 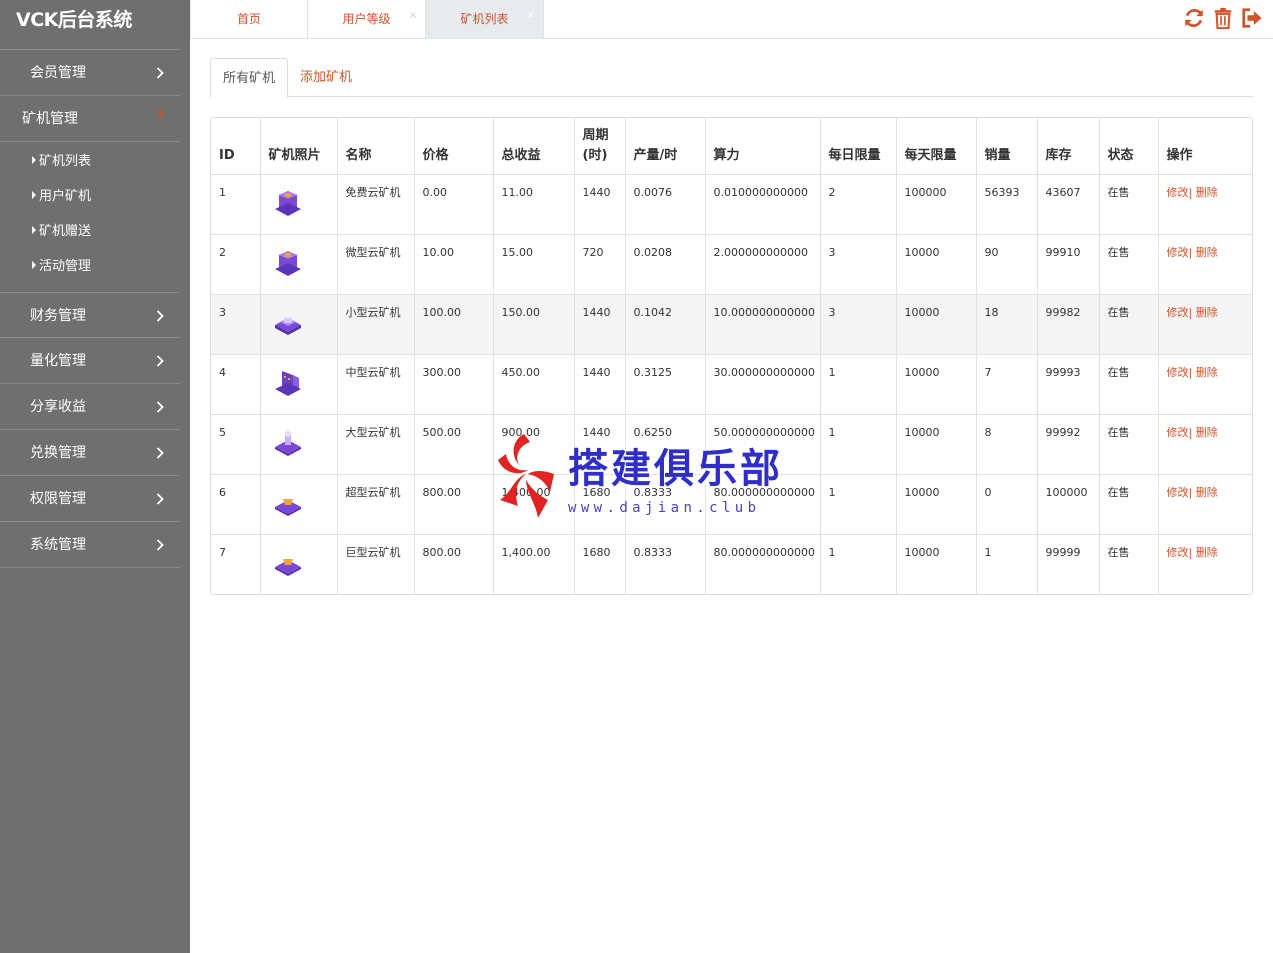 What do you see at coordinates (600, 146) in the screenshot?
I see `column-header-period: 周期 (时)` at bounding box center [600, 146].